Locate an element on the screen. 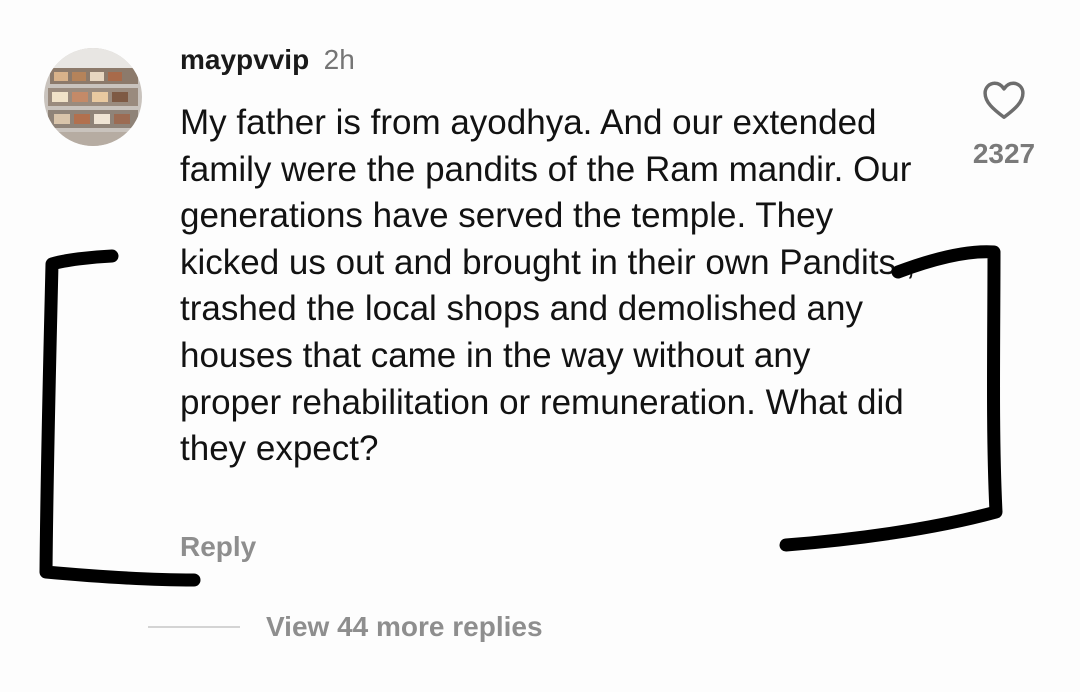  avatar is located at coordinates (93, 97).